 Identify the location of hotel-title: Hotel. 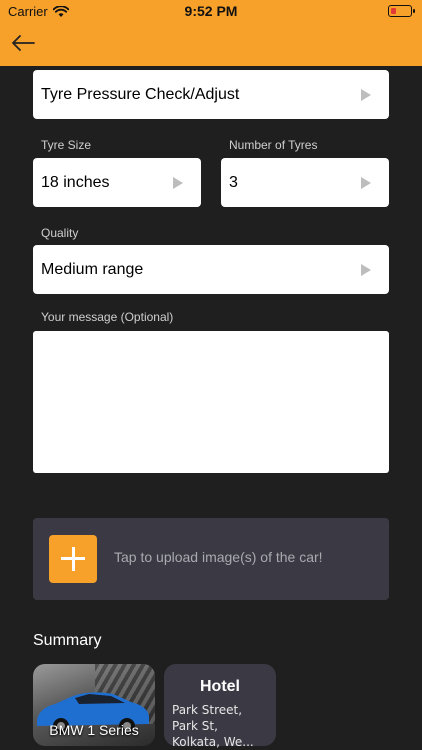
(220, 686).